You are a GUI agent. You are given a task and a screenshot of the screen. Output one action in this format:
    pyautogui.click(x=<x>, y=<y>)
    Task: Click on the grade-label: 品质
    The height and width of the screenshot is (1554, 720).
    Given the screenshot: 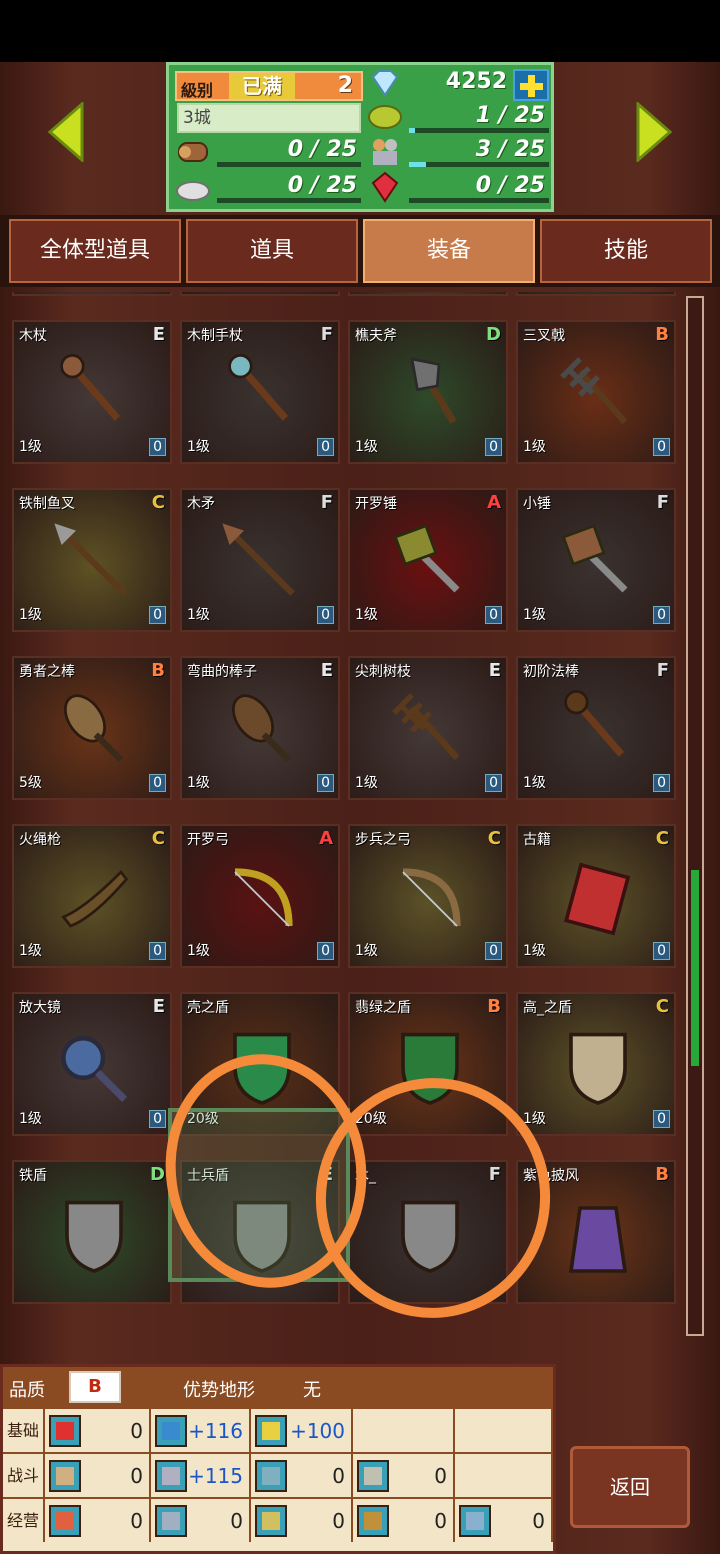 What is the action you would take?
    pyautogui.click(x=27, y=1390)
    